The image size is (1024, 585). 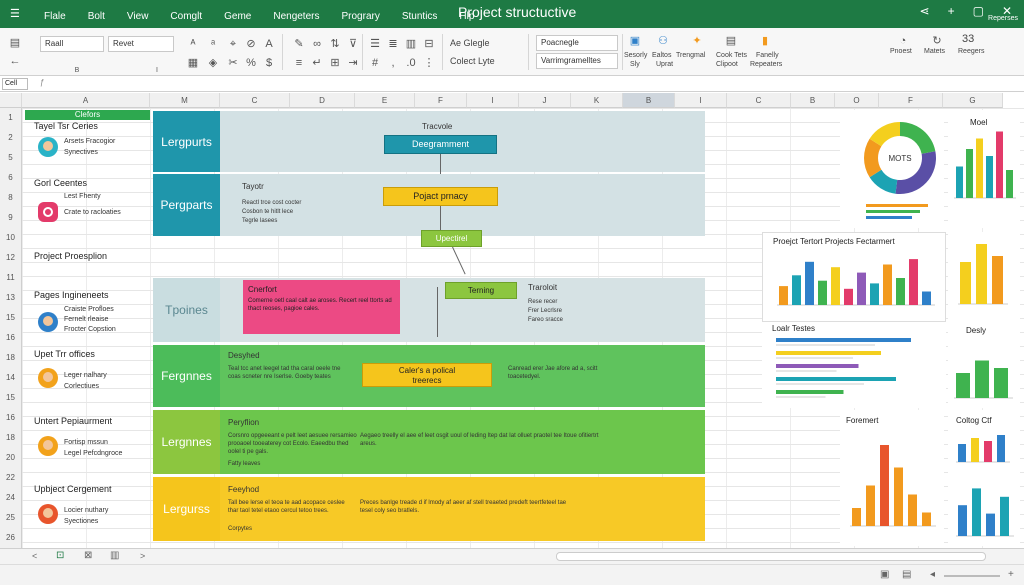 What do you see at coordinates (233, 63) in the screenshot?
I see `cut-icon: ✂` at bounding box center [233, 63].